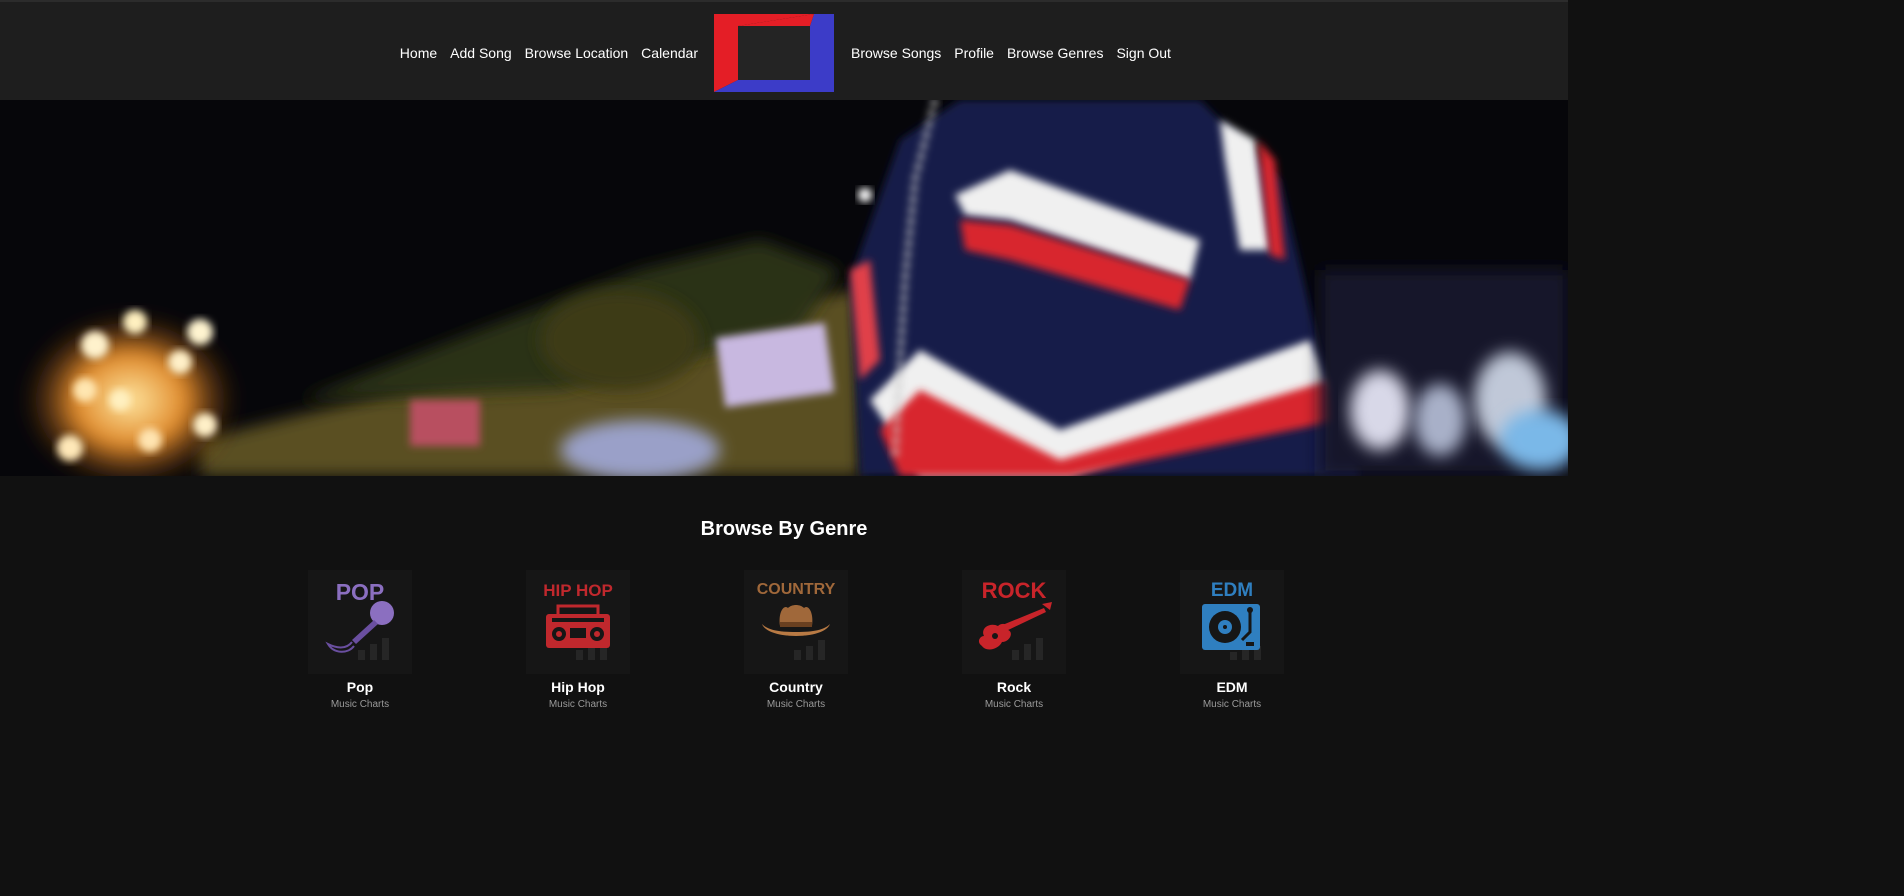  Describe the element at coordinates (1232, 687) in the screenshot. I see `genre-name: EDM` at that location.